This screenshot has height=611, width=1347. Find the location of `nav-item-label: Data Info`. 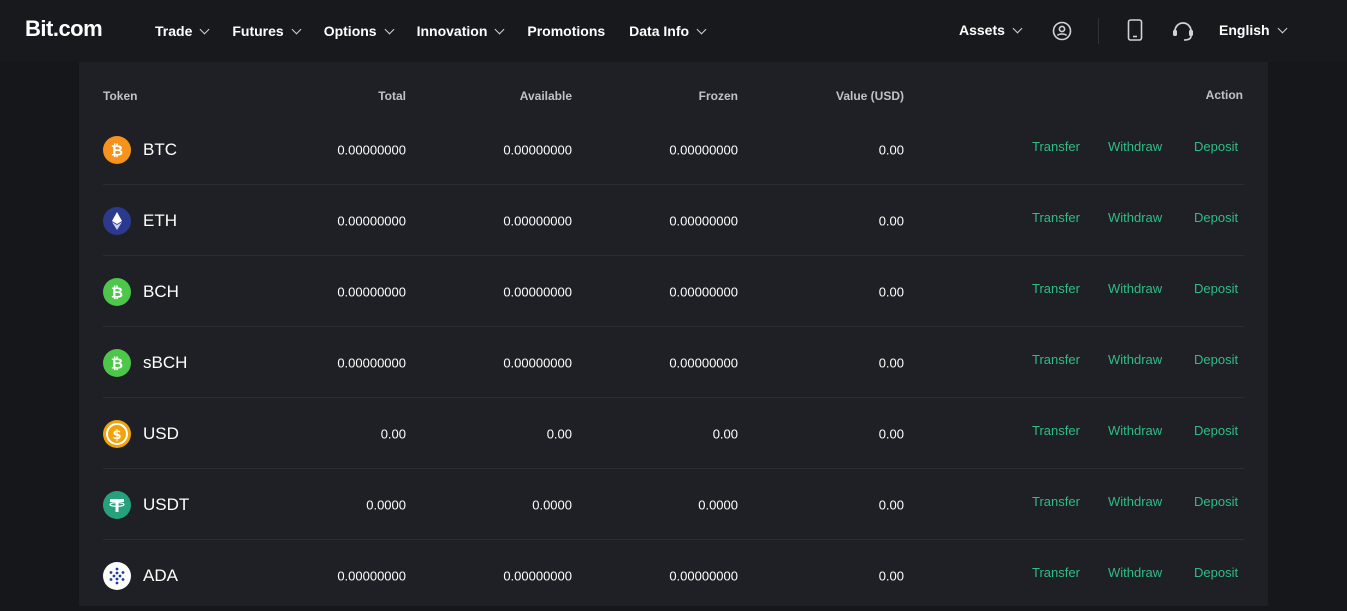

nav-item-label: Data Info is located at coordinates (659, 31).